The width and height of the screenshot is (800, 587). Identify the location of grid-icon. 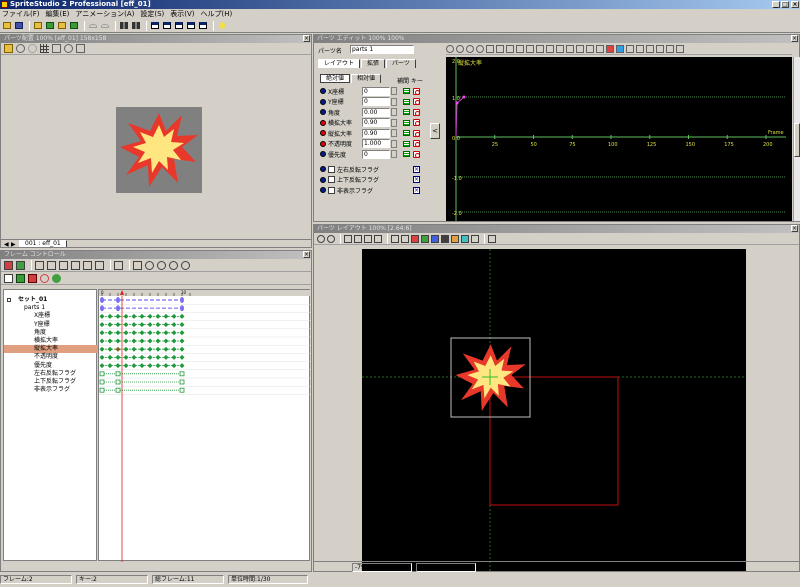
(395, 238).